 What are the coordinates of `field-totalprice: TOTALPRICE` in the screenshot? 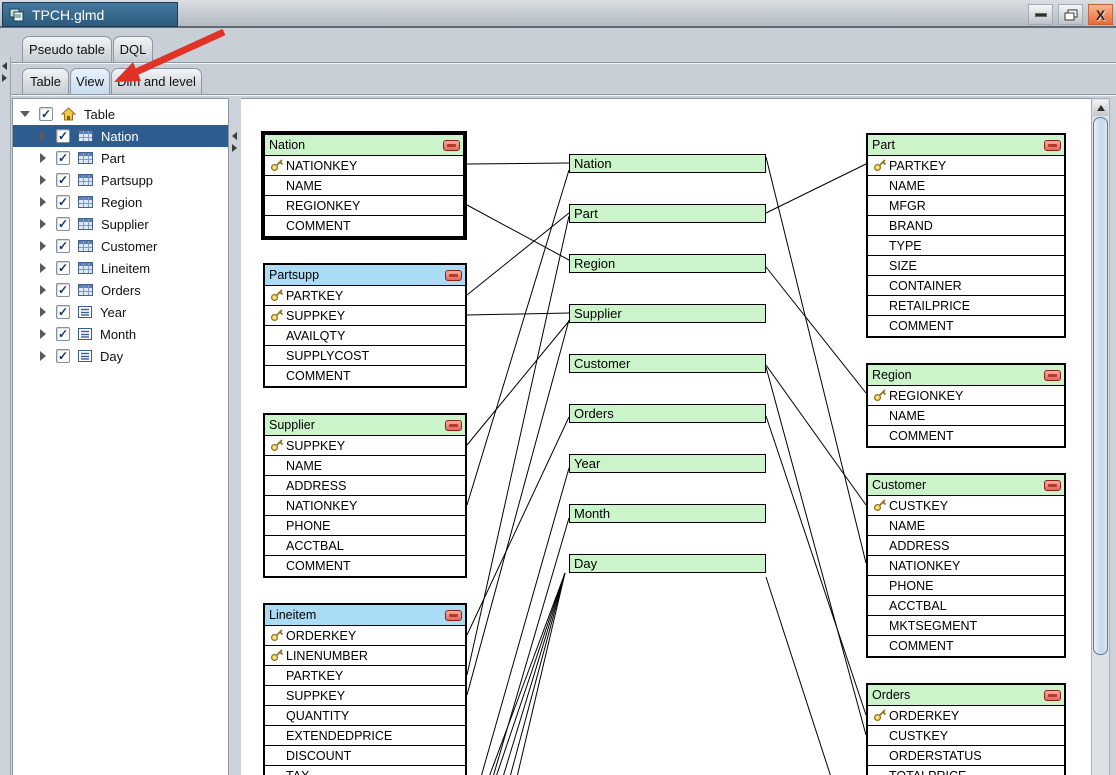 It's located at (966, 770).